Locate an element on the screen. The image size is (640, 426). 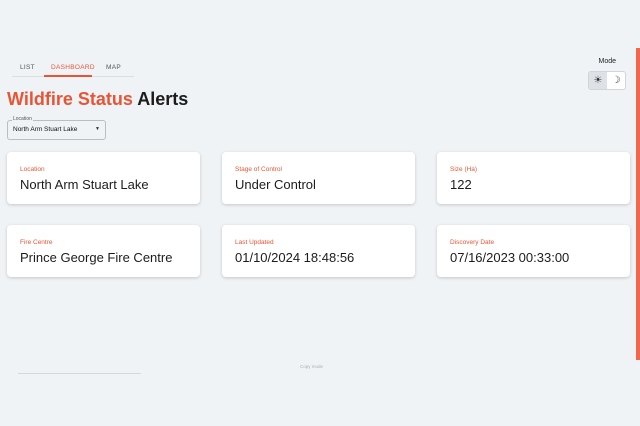
scrollbar is located at coordinates (638, 204).